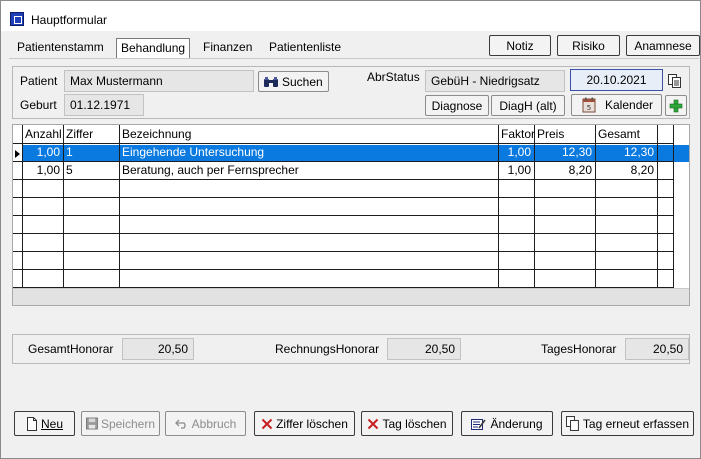 This screenshot has width=701, height=459. What do you see at coordinates (393, 77) in the screenshot?
I see `abrstatus-label: AbrStatus` at bounding box center [393, 77].